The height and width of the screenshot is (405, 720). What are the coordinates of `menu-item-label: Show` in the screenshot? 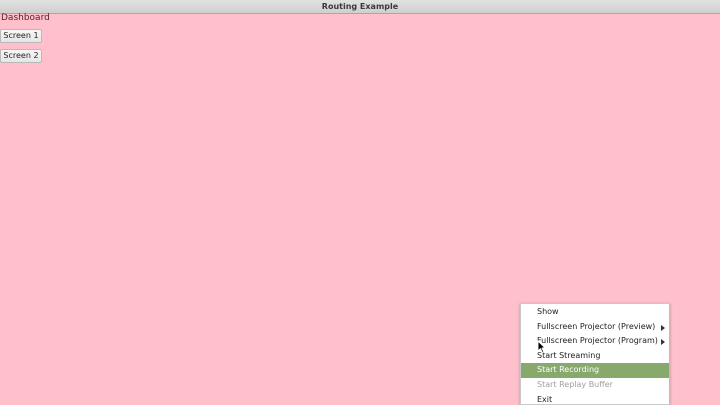 It's located at (548, 311).